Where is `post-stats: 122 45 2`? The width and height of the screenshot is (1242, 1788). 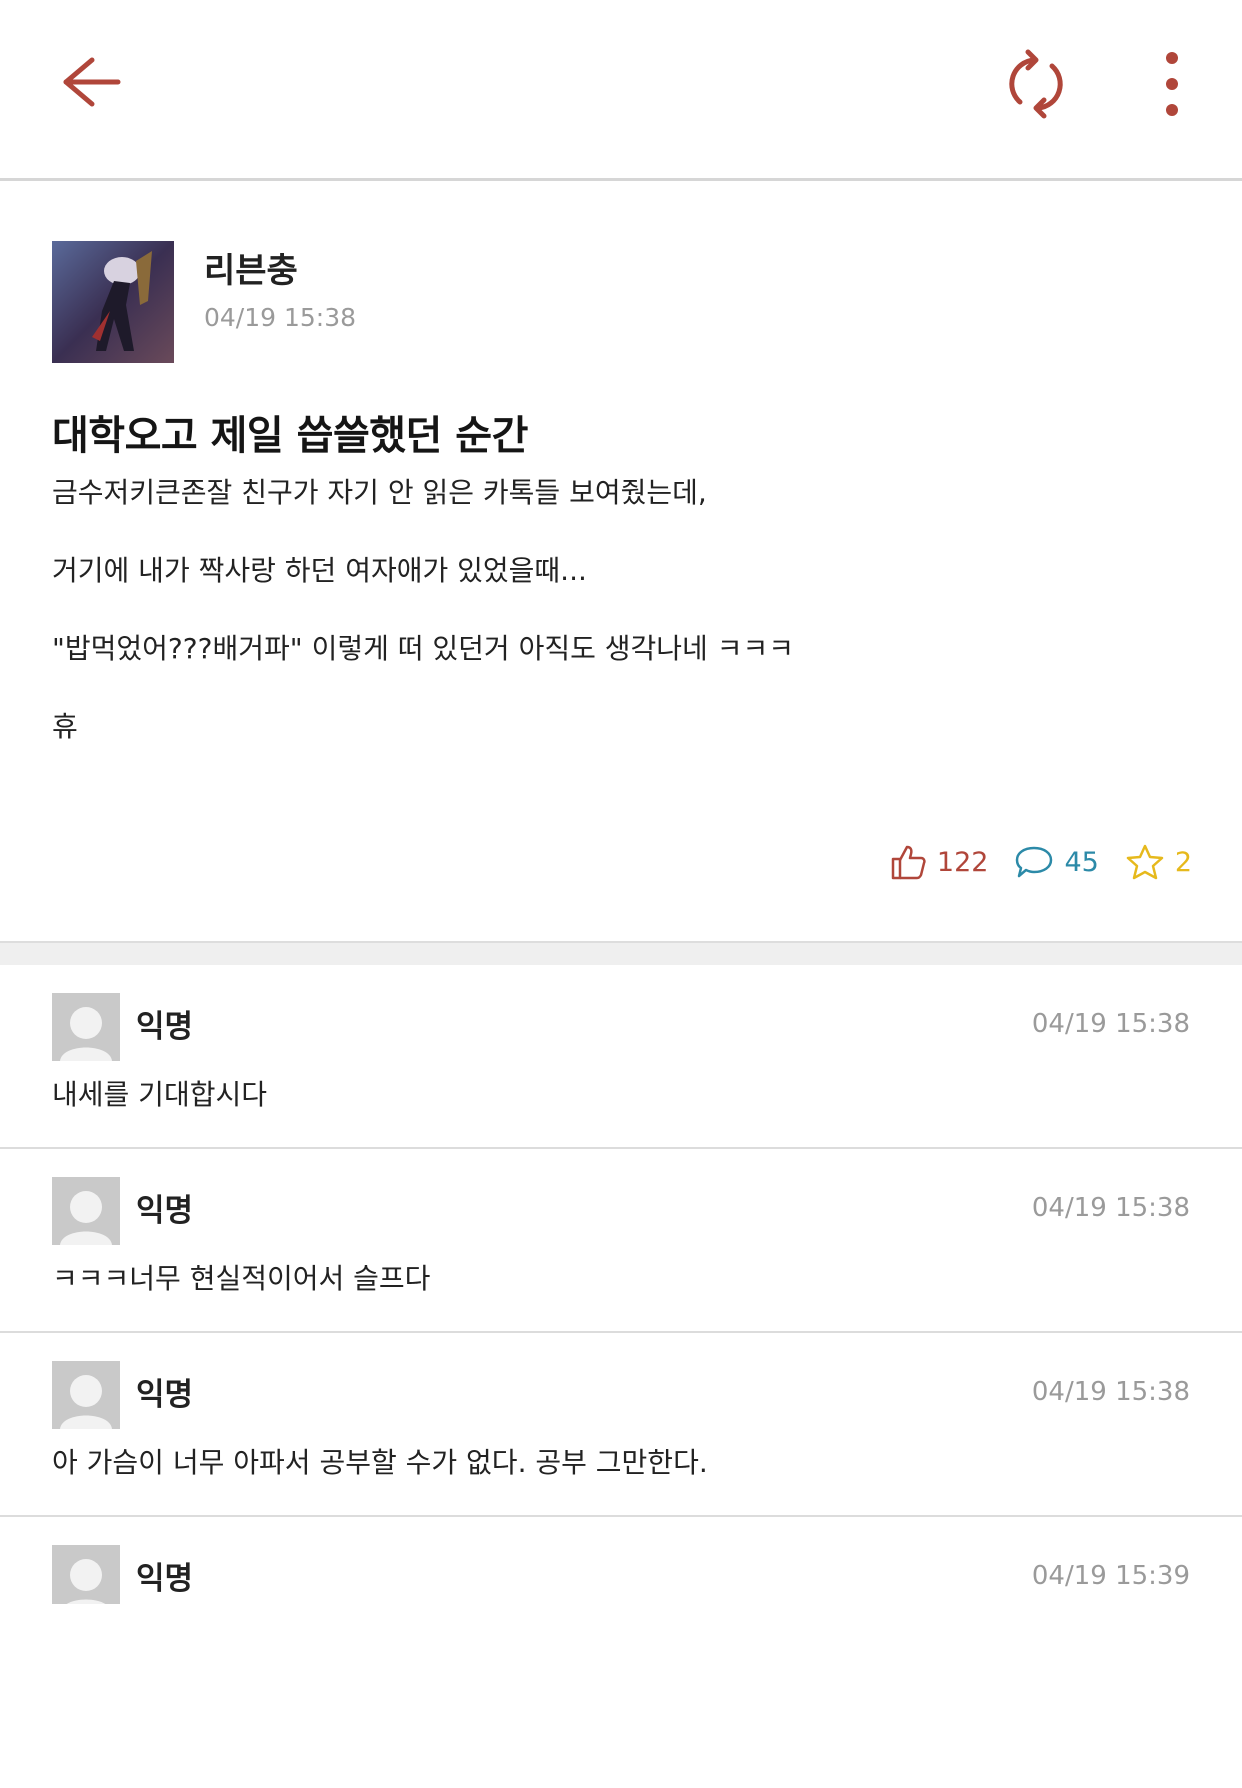
post-stats: 122 45 2 is located at coordinates (1027, 862).